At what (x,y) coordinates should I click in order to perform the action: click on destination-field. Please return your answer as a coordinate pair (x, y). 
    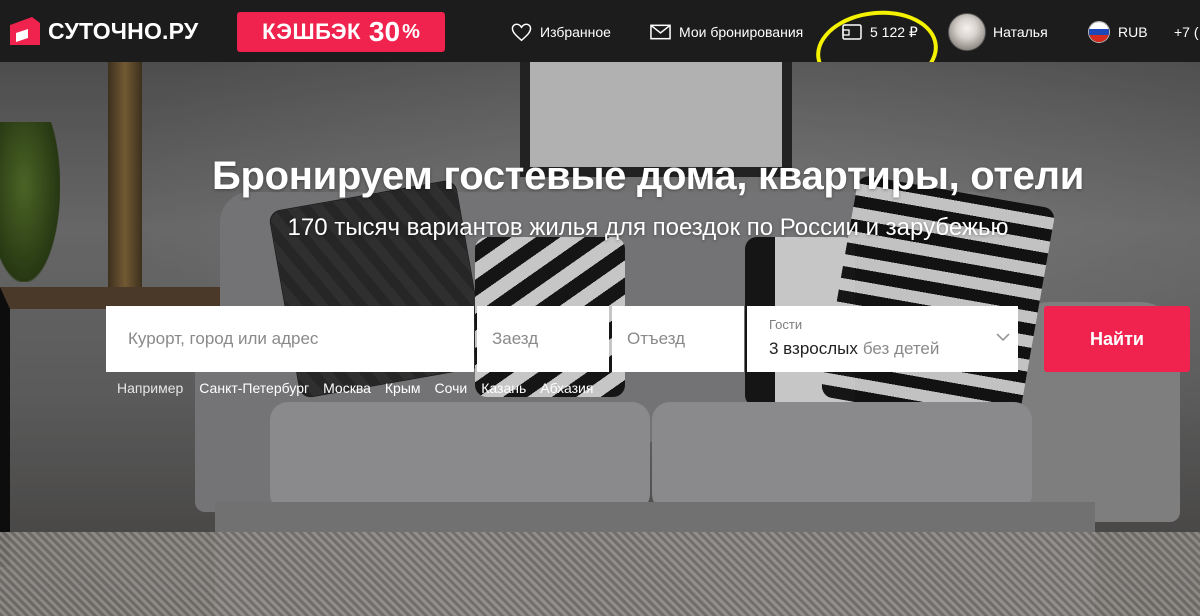
    Looking at the image, I should click on (290, 339).